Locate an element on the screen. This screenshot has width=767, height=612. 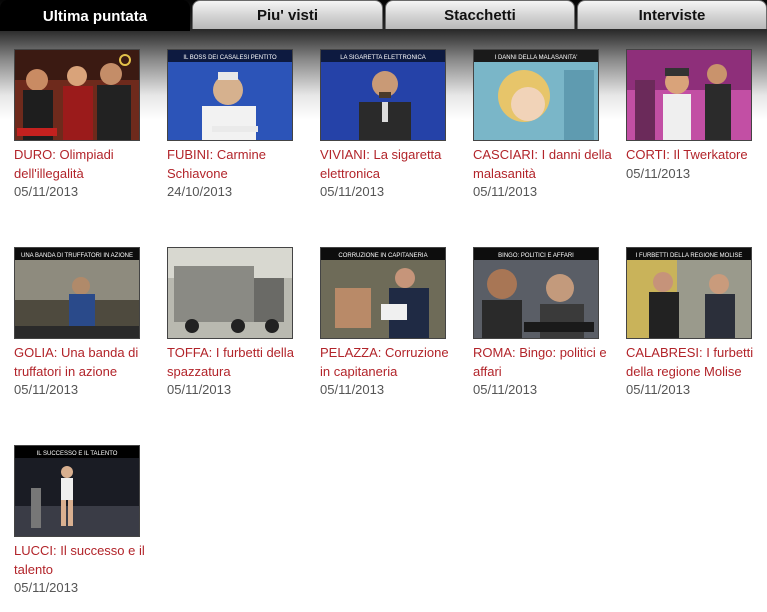
thumbnail-caption: I DANNI DELLA MALASANITA' is located at coordinates (536, 58).